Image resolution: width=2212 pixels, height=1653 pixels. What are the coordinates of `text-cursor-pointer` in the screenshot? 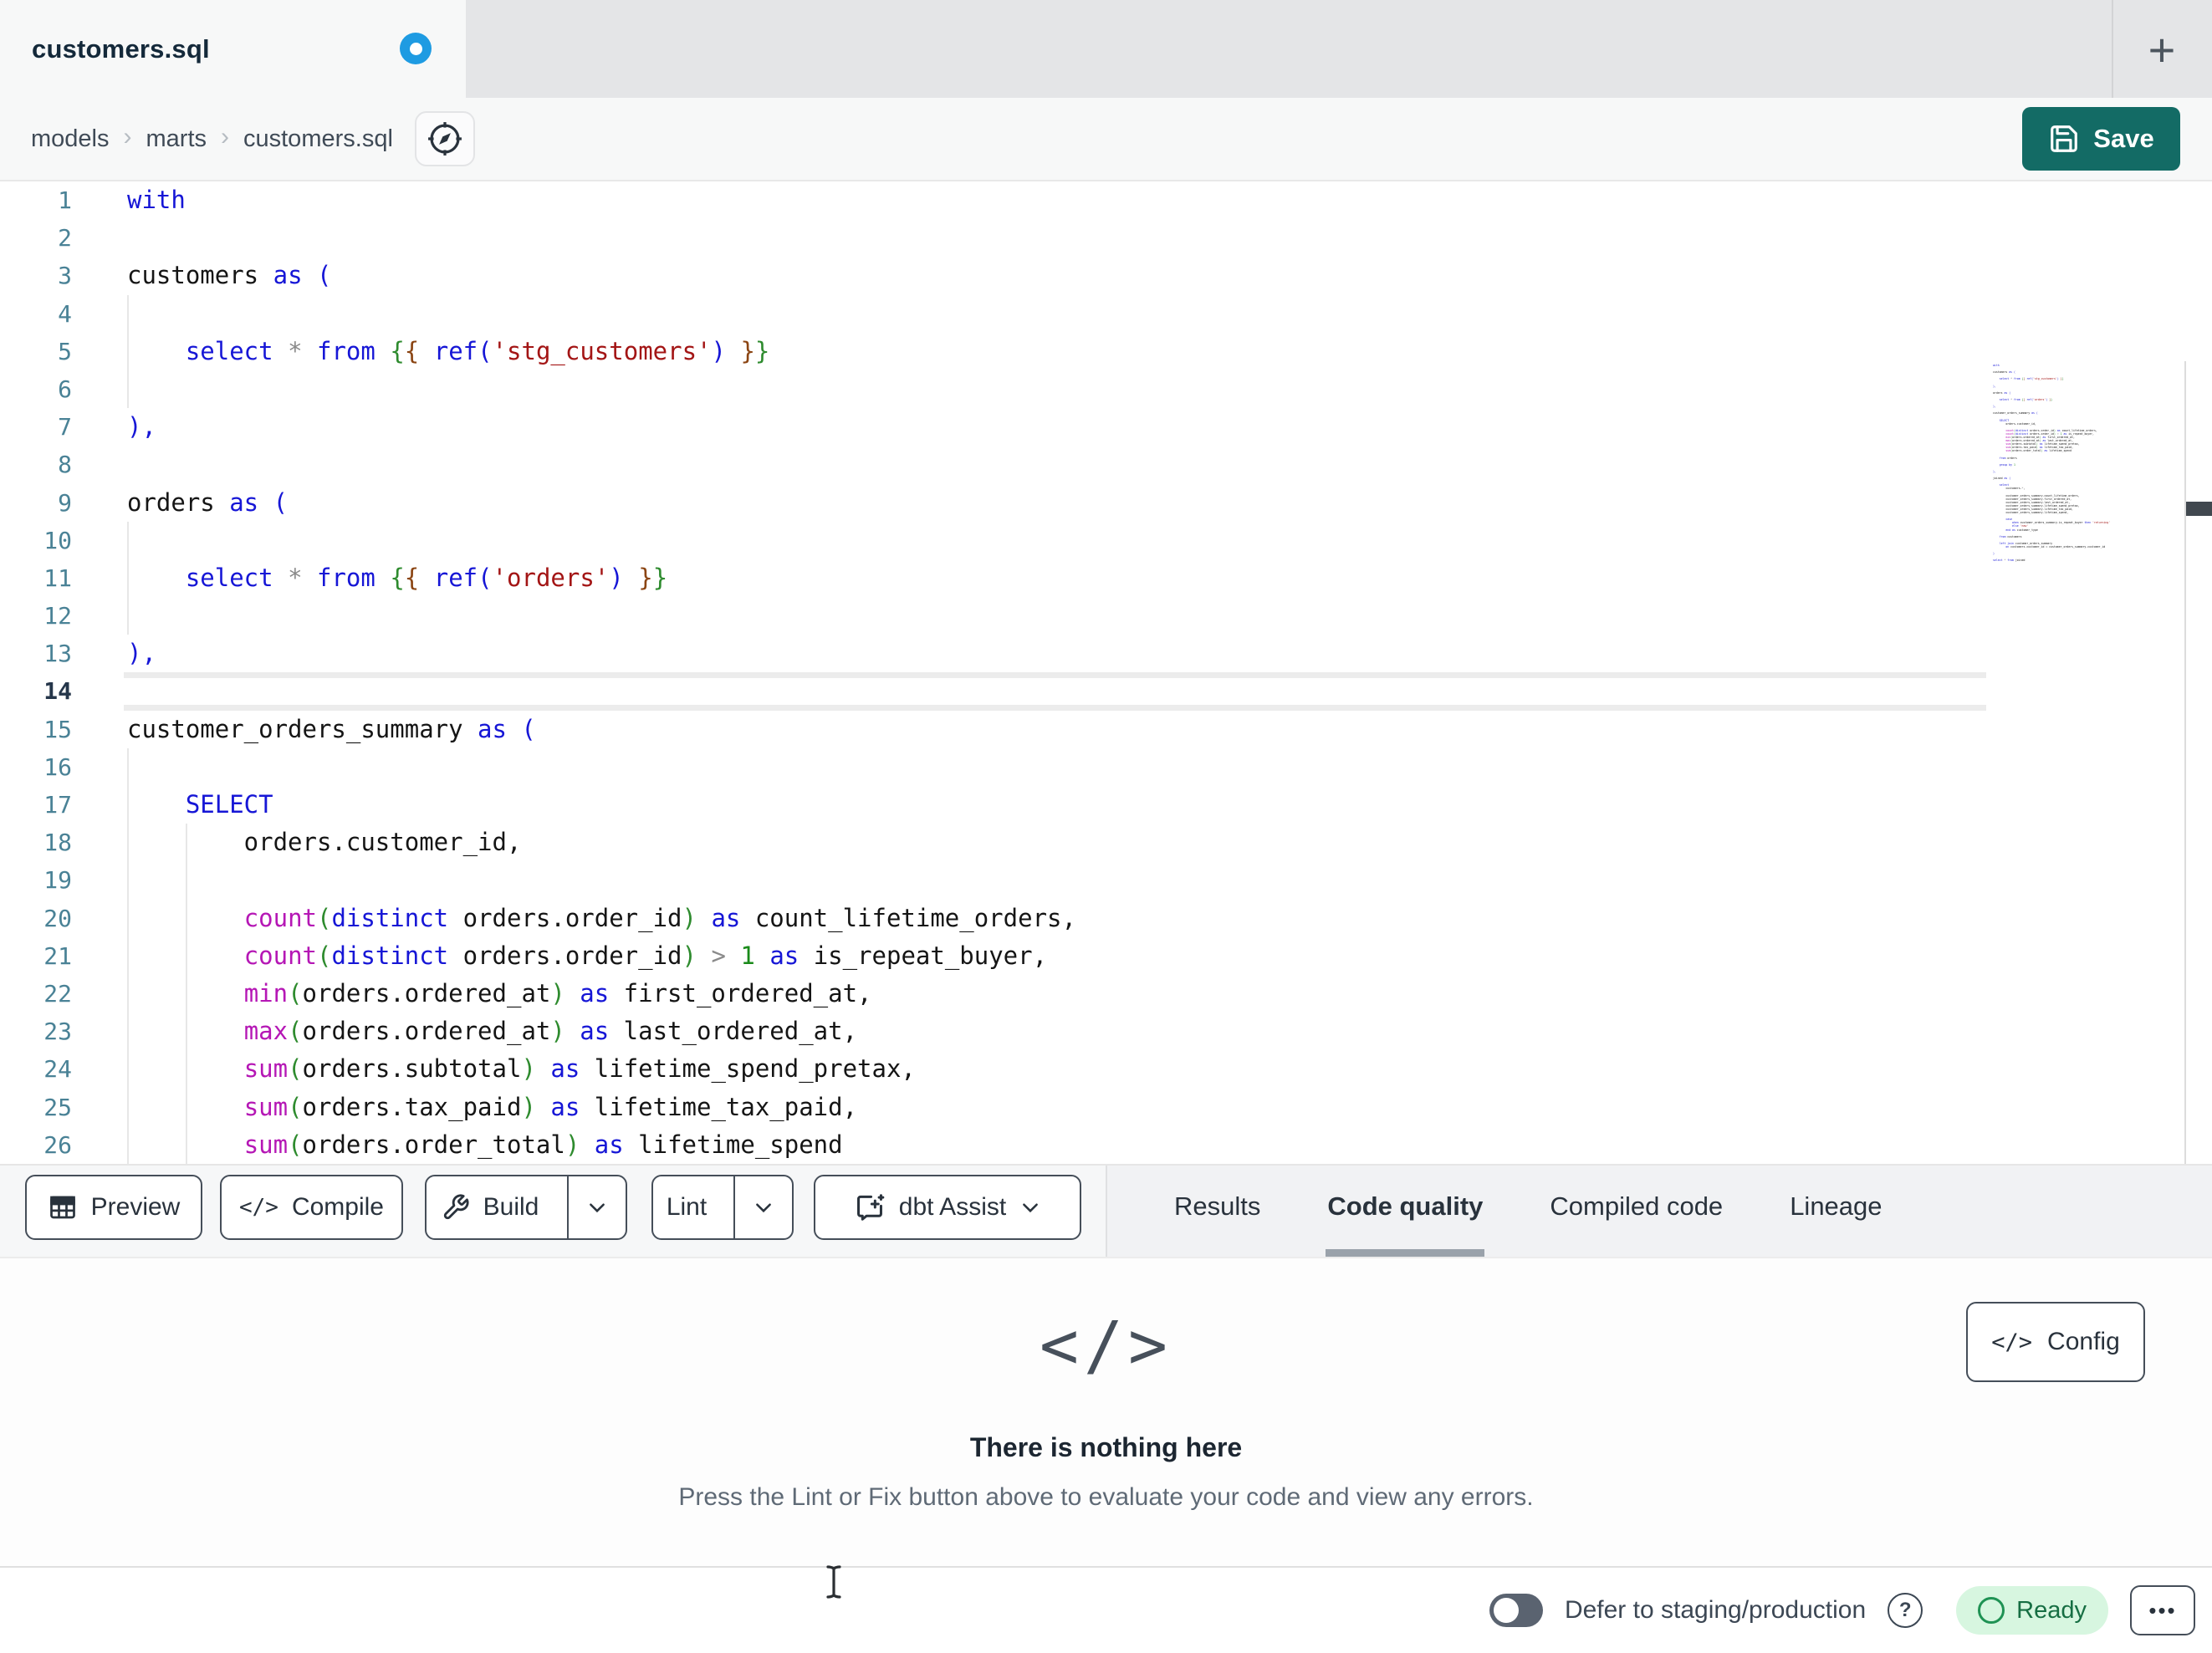 It's located at (834, 1582).